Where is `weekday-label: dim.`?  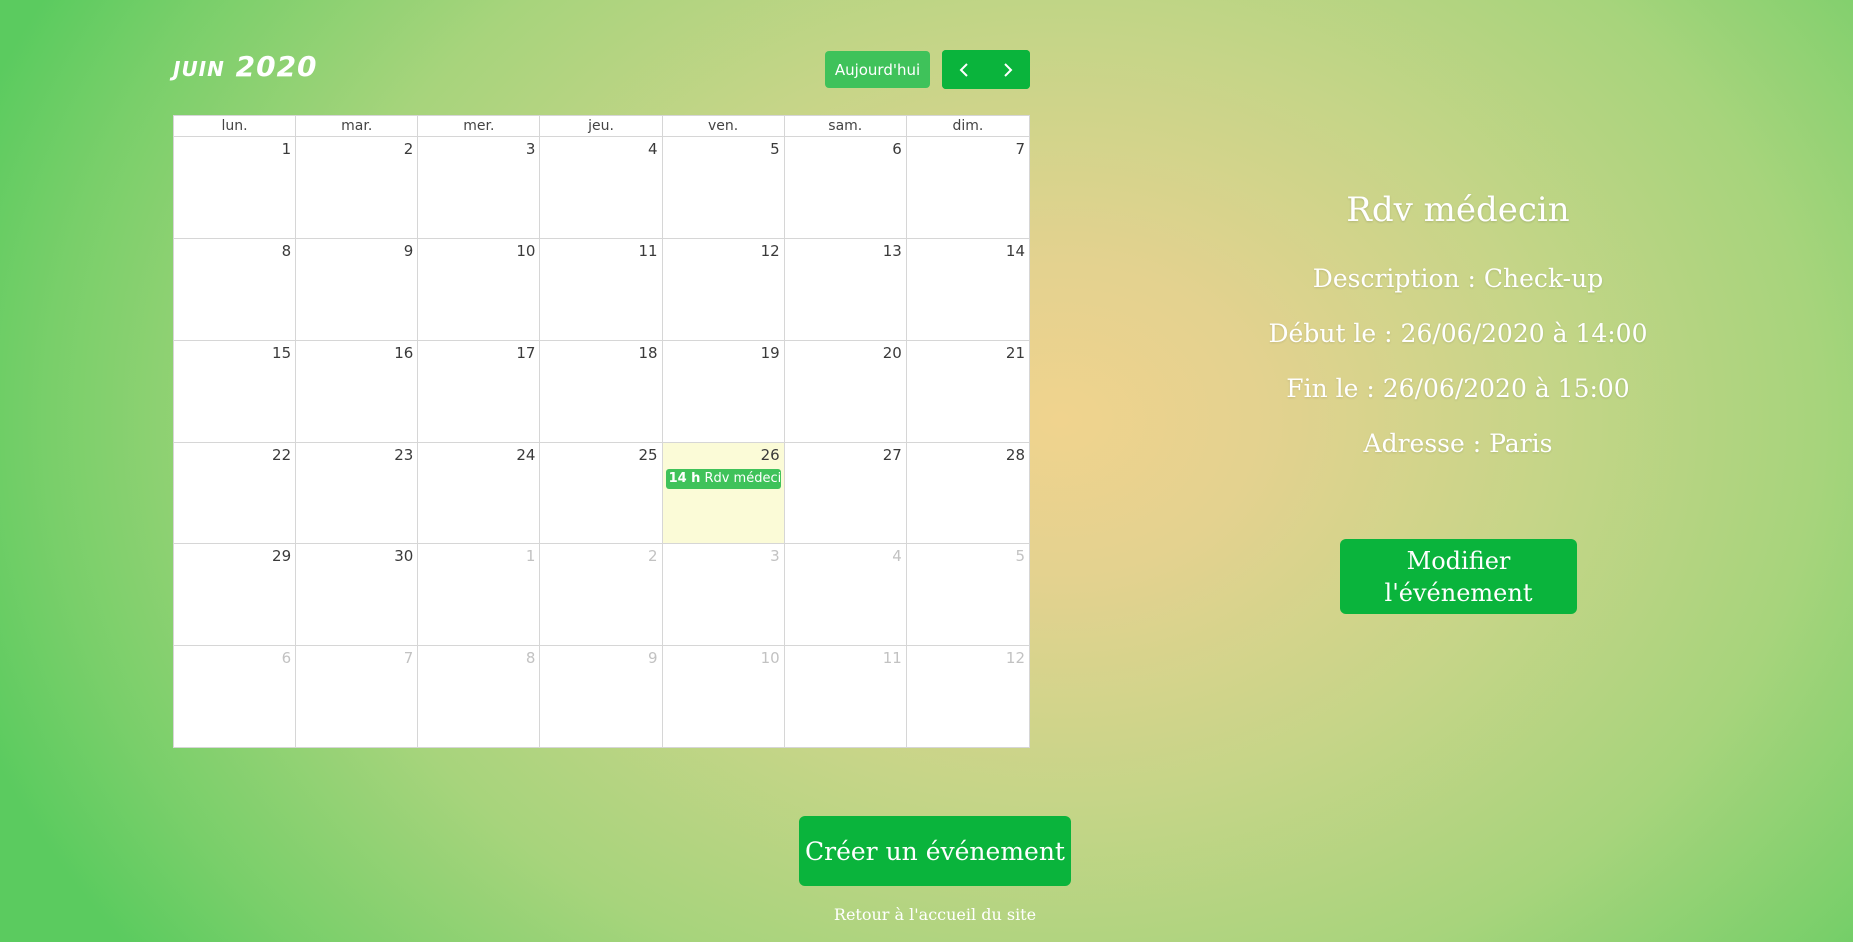
weekday-label: dim. is located at coordinates (968, 126).